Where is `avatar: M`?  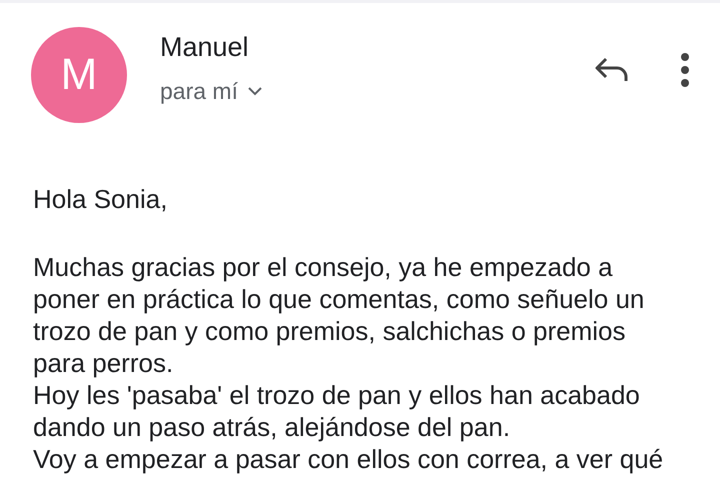
avatar: M is located at coordinates (79, 75).